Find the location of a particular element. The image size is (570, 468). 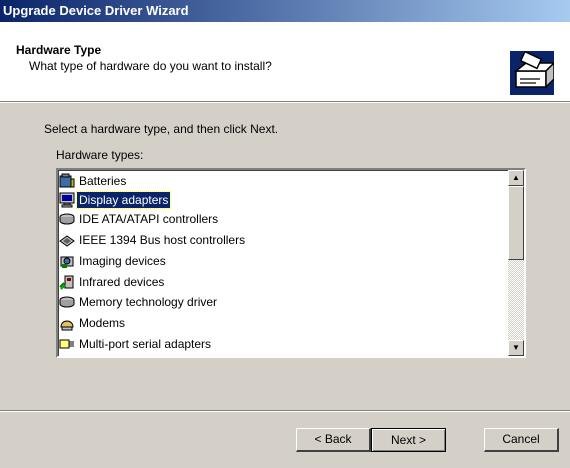

list-item-label: Imaging devices is located at coordinates (122, 260).